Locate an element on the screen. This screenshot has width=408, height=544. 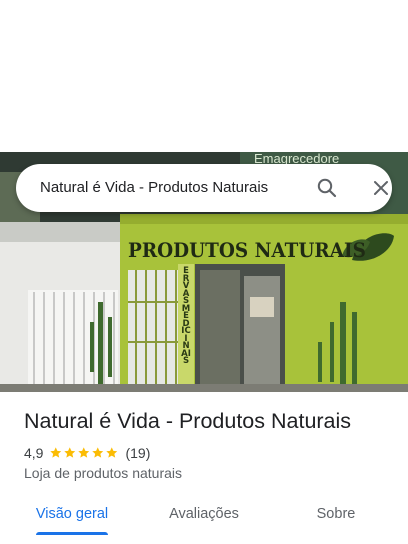
search-query: Natural é Vida - Produtos Naturais is located at coordinates (154, 187).